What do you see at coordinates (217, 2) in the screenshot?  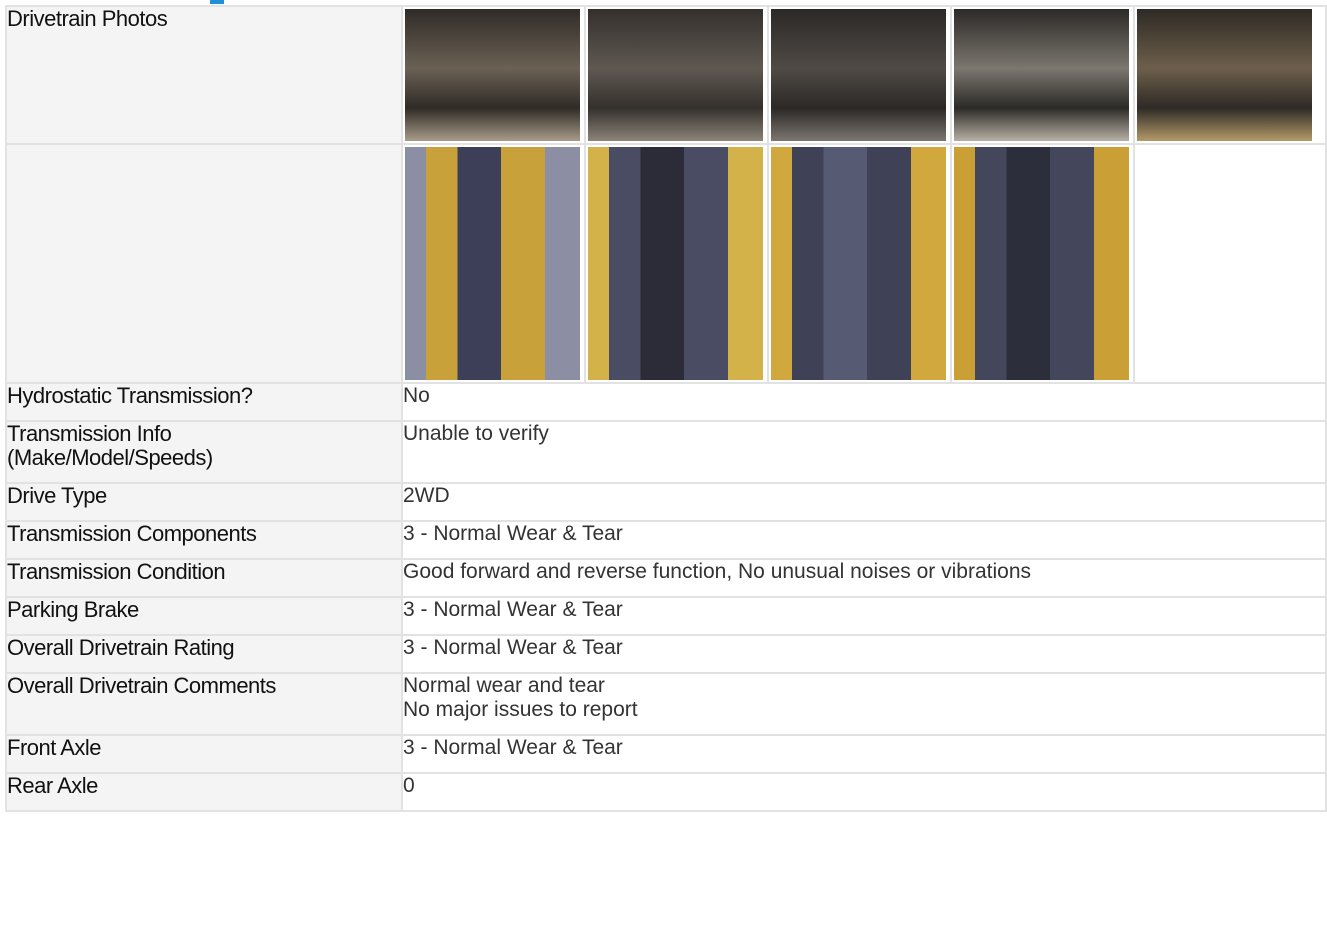 I see `section-heading-accent` at bounding box center [217, 2].